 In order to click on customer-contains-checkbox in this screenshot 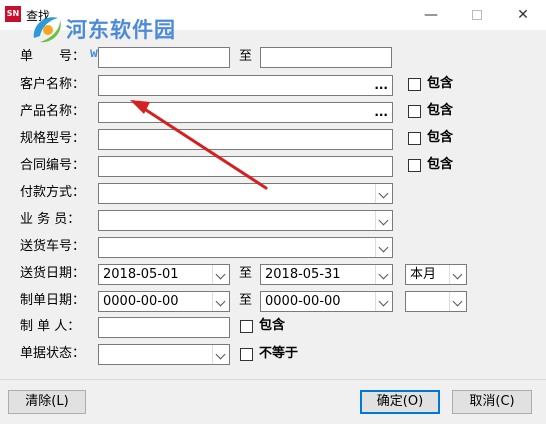, I will do `click(414, 84)`.